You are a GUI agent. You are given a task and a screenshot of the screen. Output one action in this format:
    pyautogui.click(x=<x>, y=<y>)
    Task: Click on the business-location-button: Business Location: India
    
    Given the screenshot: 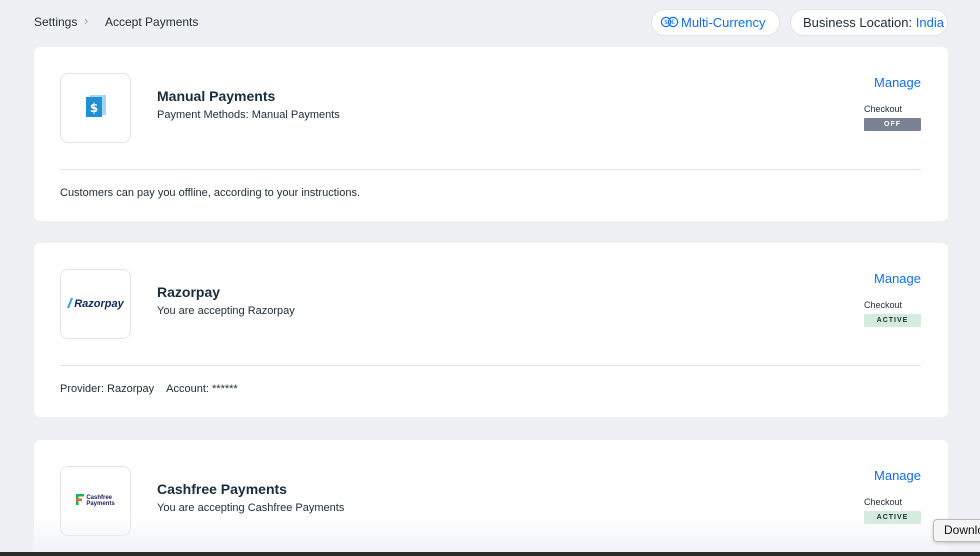 What is the action you would take?
    pyautogui.click(x=869, y=22)
    